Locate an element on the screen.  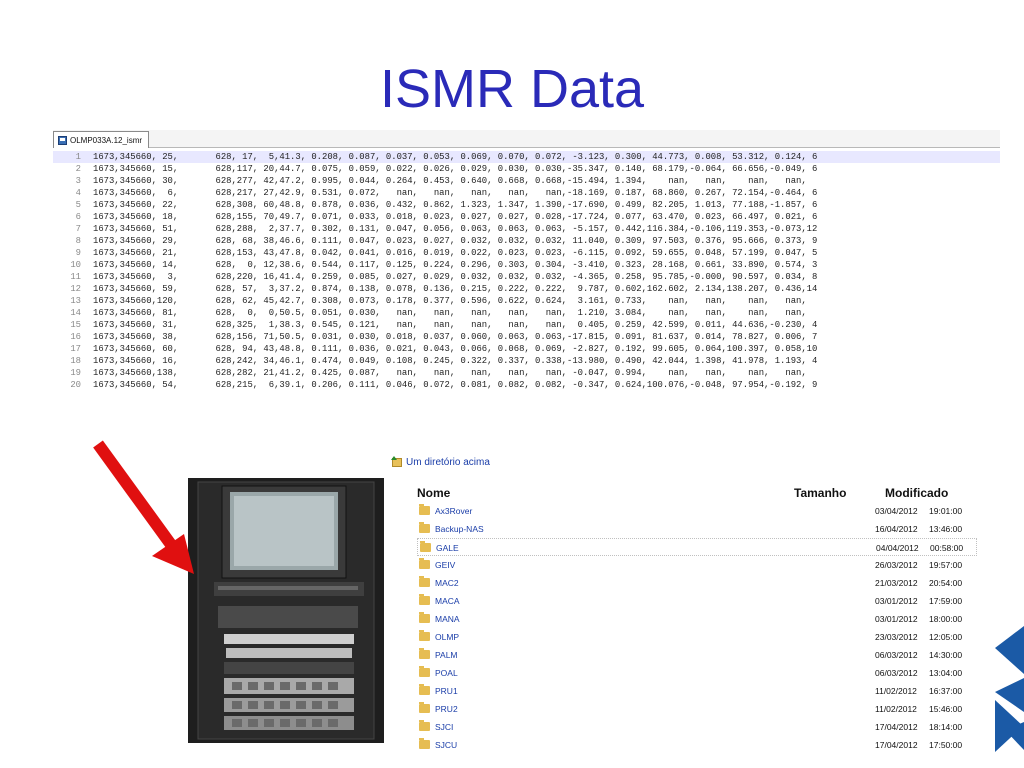
folder-row: Backup-NAS 16/04/2012 13:46:00 is located at coordinates (697, 529).